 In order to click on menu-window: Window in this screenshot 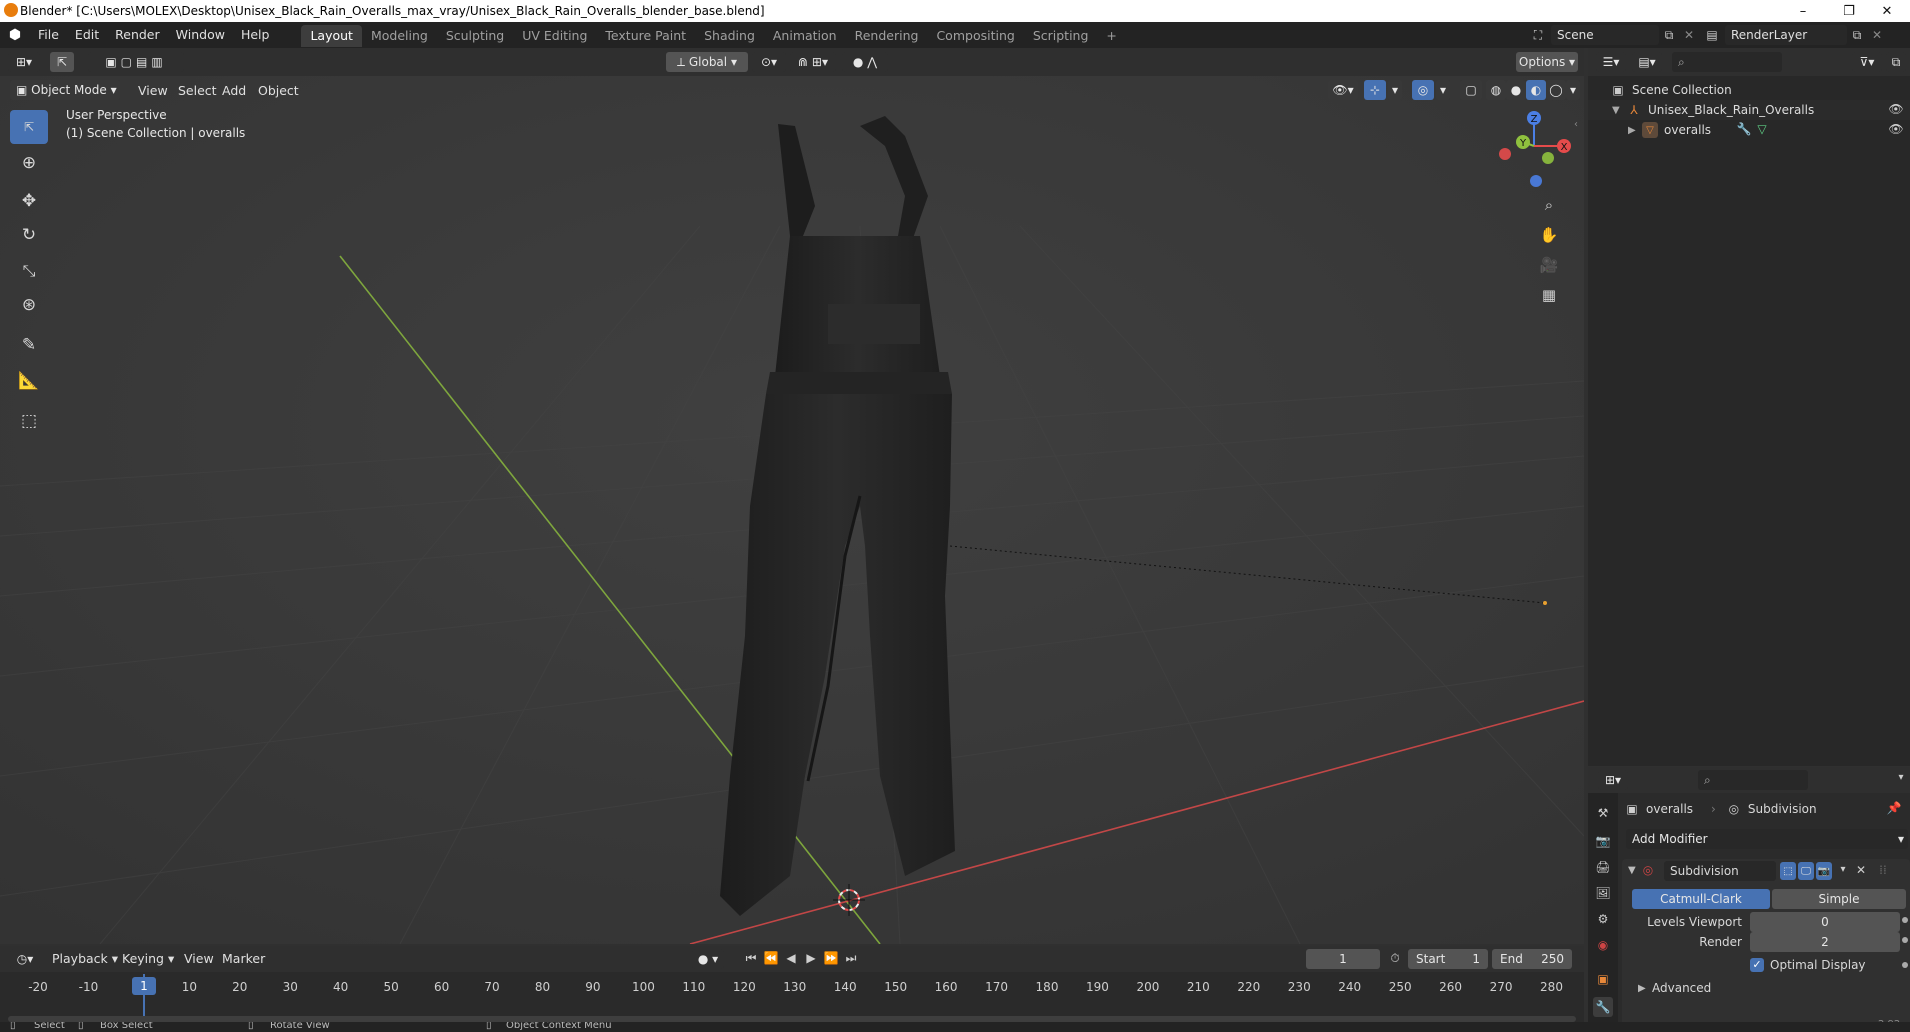, I will do `click(200, 35)`.